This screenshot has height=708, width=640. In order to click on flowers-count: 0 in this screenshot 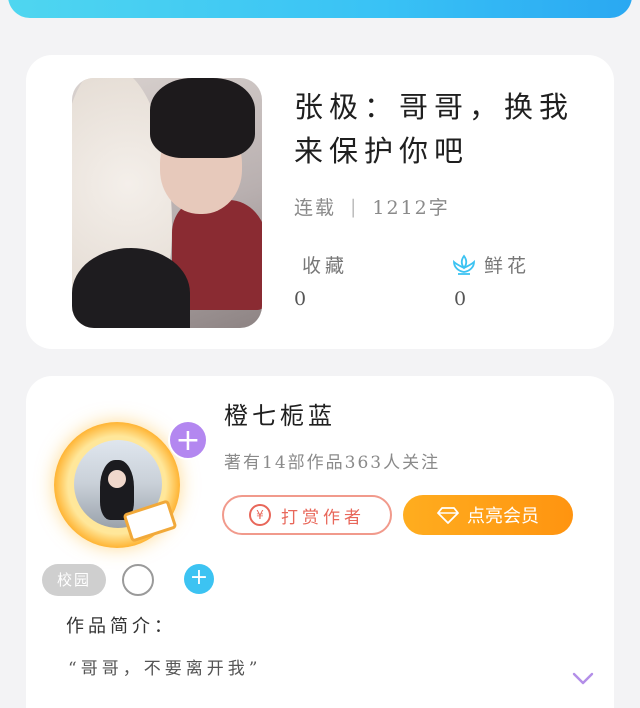, I will do `click(460, 299)`.